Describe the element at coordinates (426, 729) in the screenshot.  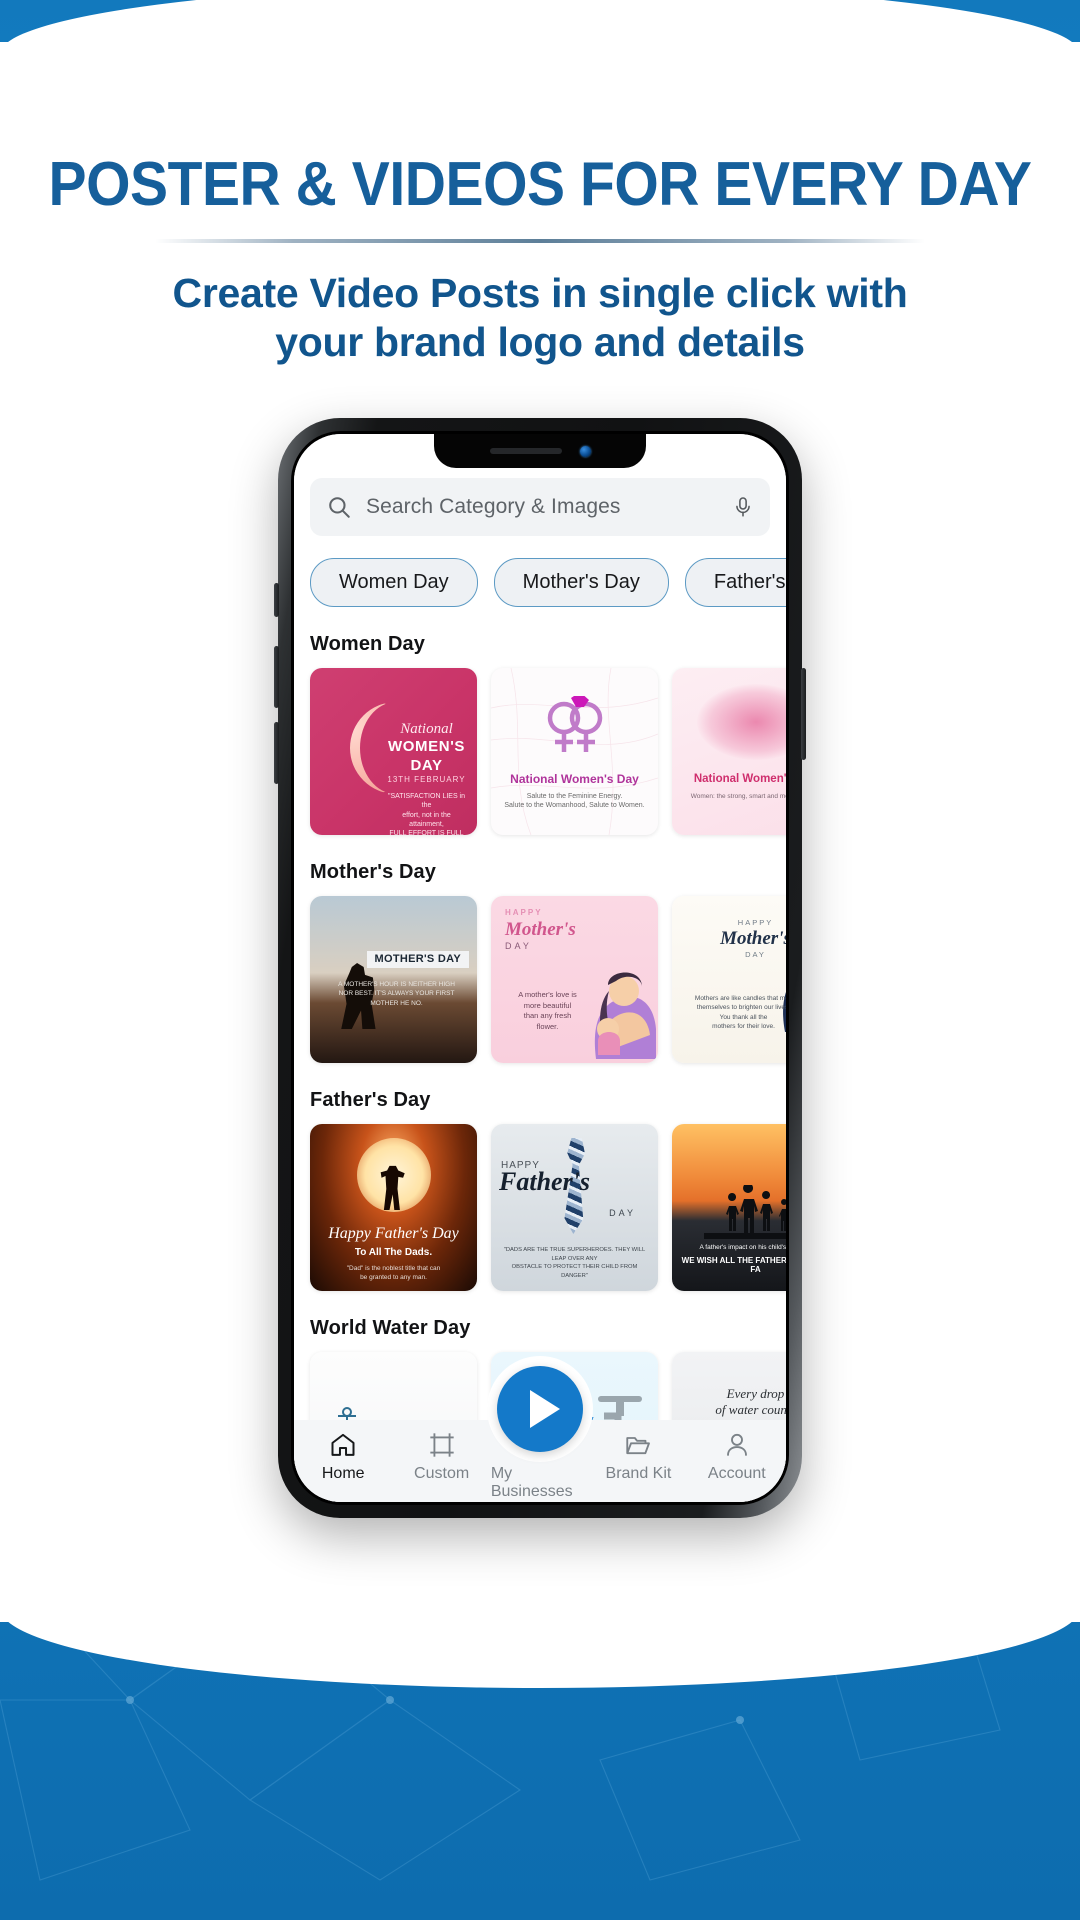
I see `card-script-text: National` at that location.